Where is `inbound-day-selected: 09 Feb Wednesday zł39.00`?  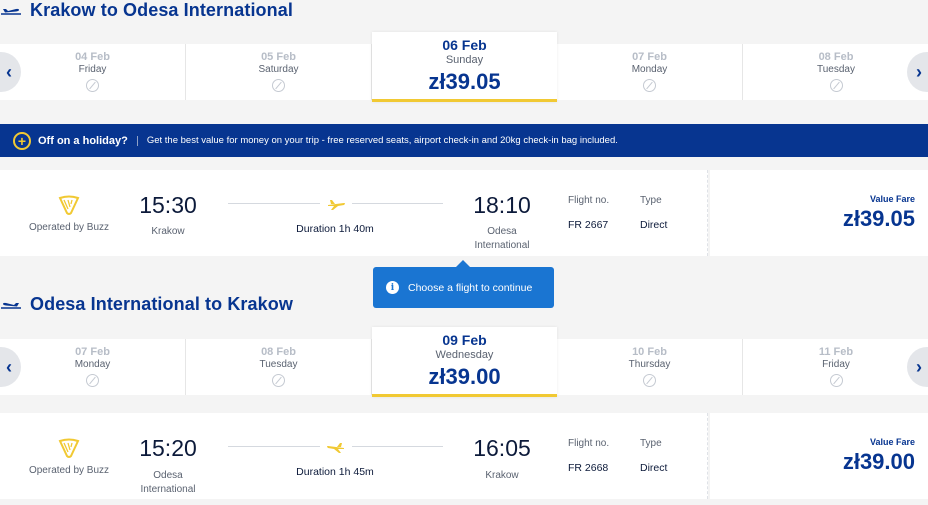
inbound-day-selected: 09 Feb Wednesday zł39.00 is located at coordinates (464, 362).